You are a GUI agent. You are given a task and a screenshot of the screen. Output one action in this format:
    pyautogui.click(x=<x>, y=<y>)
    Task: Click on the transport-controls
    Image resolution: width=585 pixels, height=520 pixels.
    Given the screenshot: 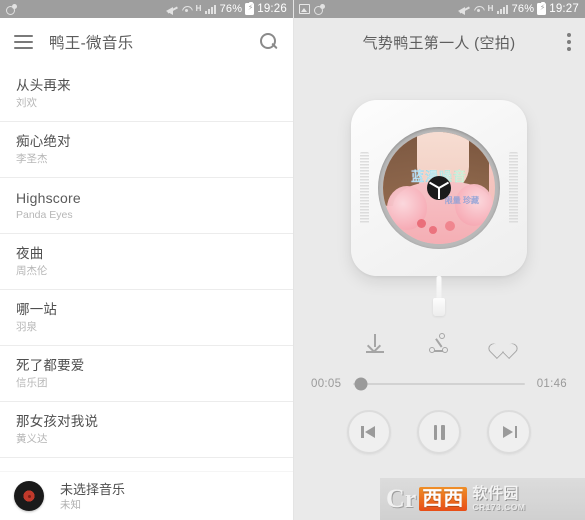 What is the action you would take?
    pyautogui.click(x=439, y=432)
    